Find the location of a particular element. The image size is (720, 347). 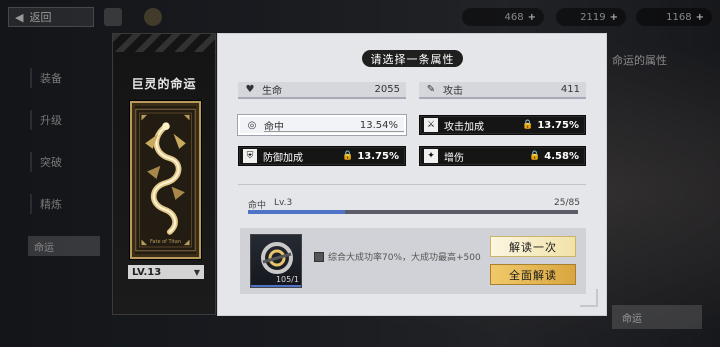

stat-option-hit-selected: ◎ 命中 13.54% is located at coordinates (322, 125).